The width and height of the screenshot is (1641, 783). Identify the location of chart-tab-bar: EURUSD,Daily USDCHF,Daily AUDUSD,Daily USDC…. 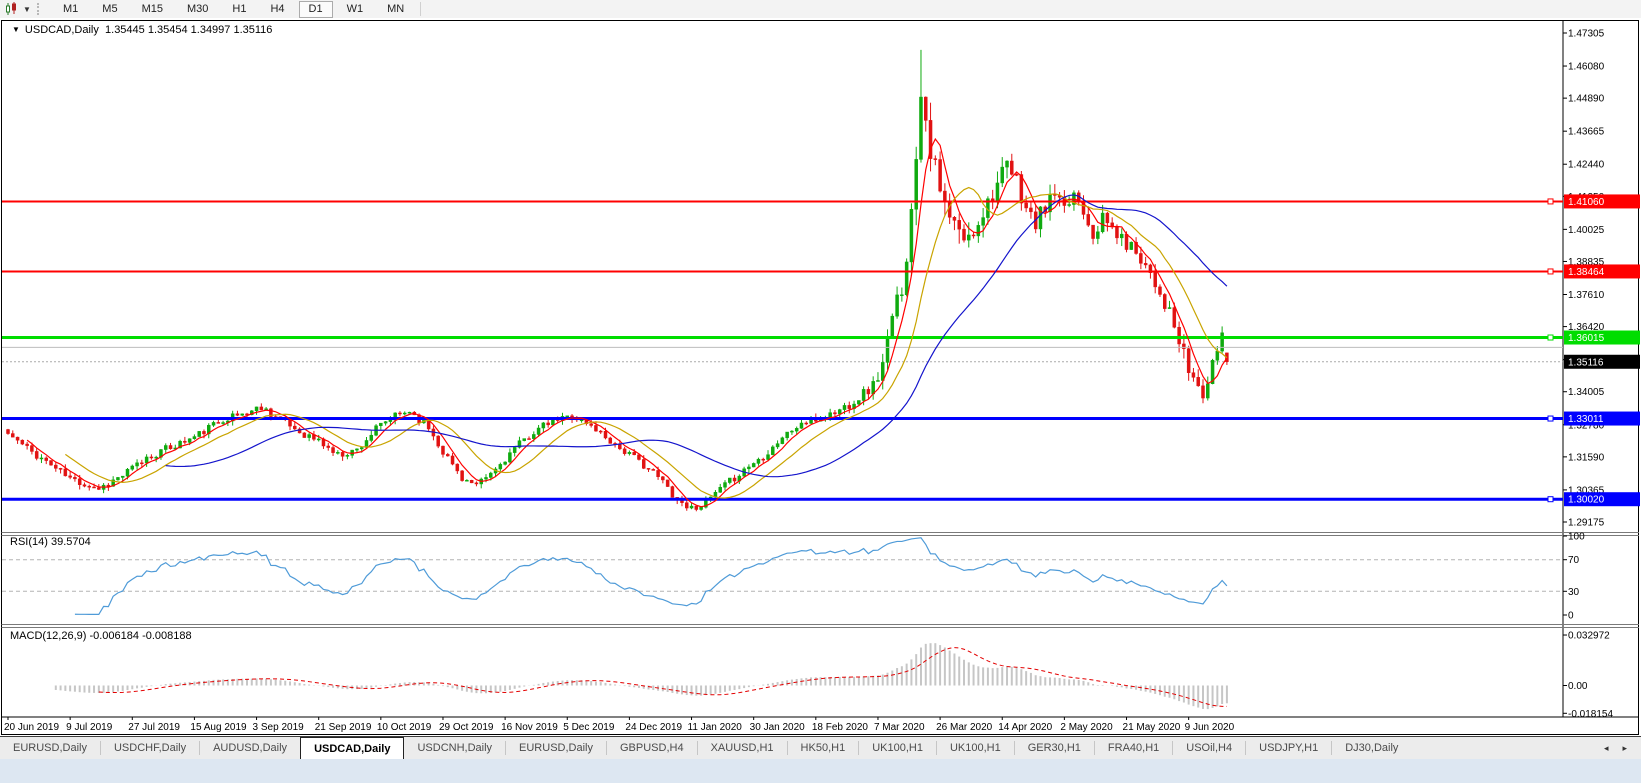
(820, 747).